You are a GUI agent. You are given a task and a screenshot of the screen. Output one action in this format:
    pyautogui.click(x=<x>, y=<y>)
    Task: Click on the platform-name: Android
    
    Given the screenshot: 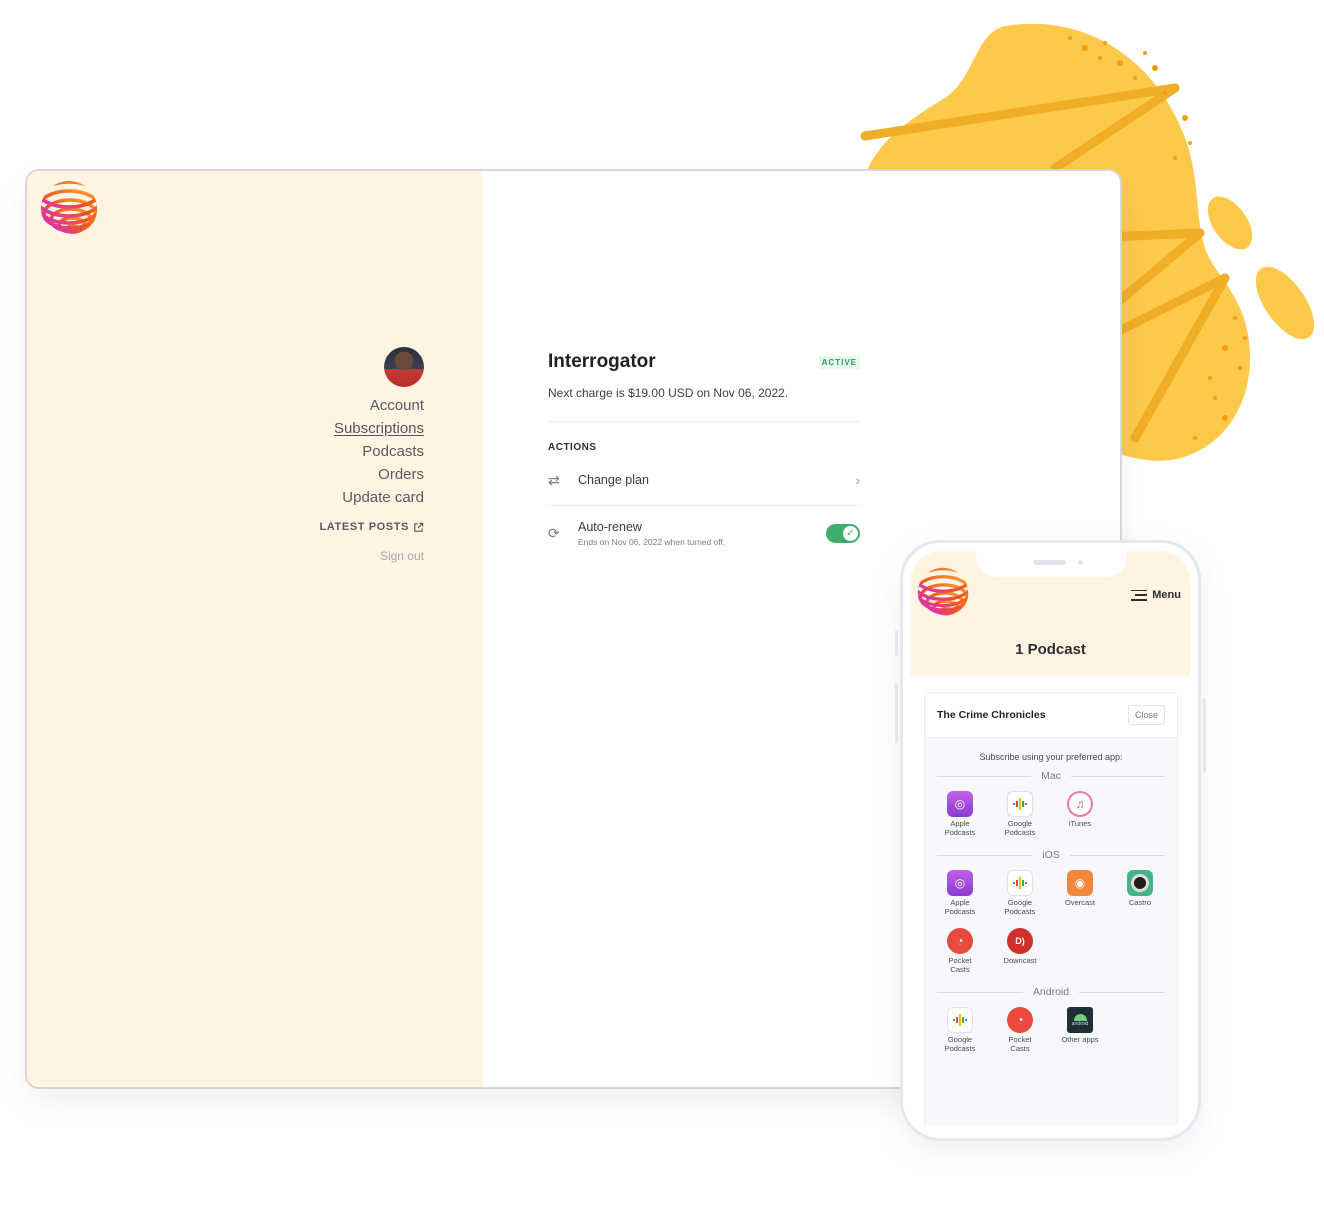 What is the action you would take?
    pyautogui.click(x=1051, y=992)
    